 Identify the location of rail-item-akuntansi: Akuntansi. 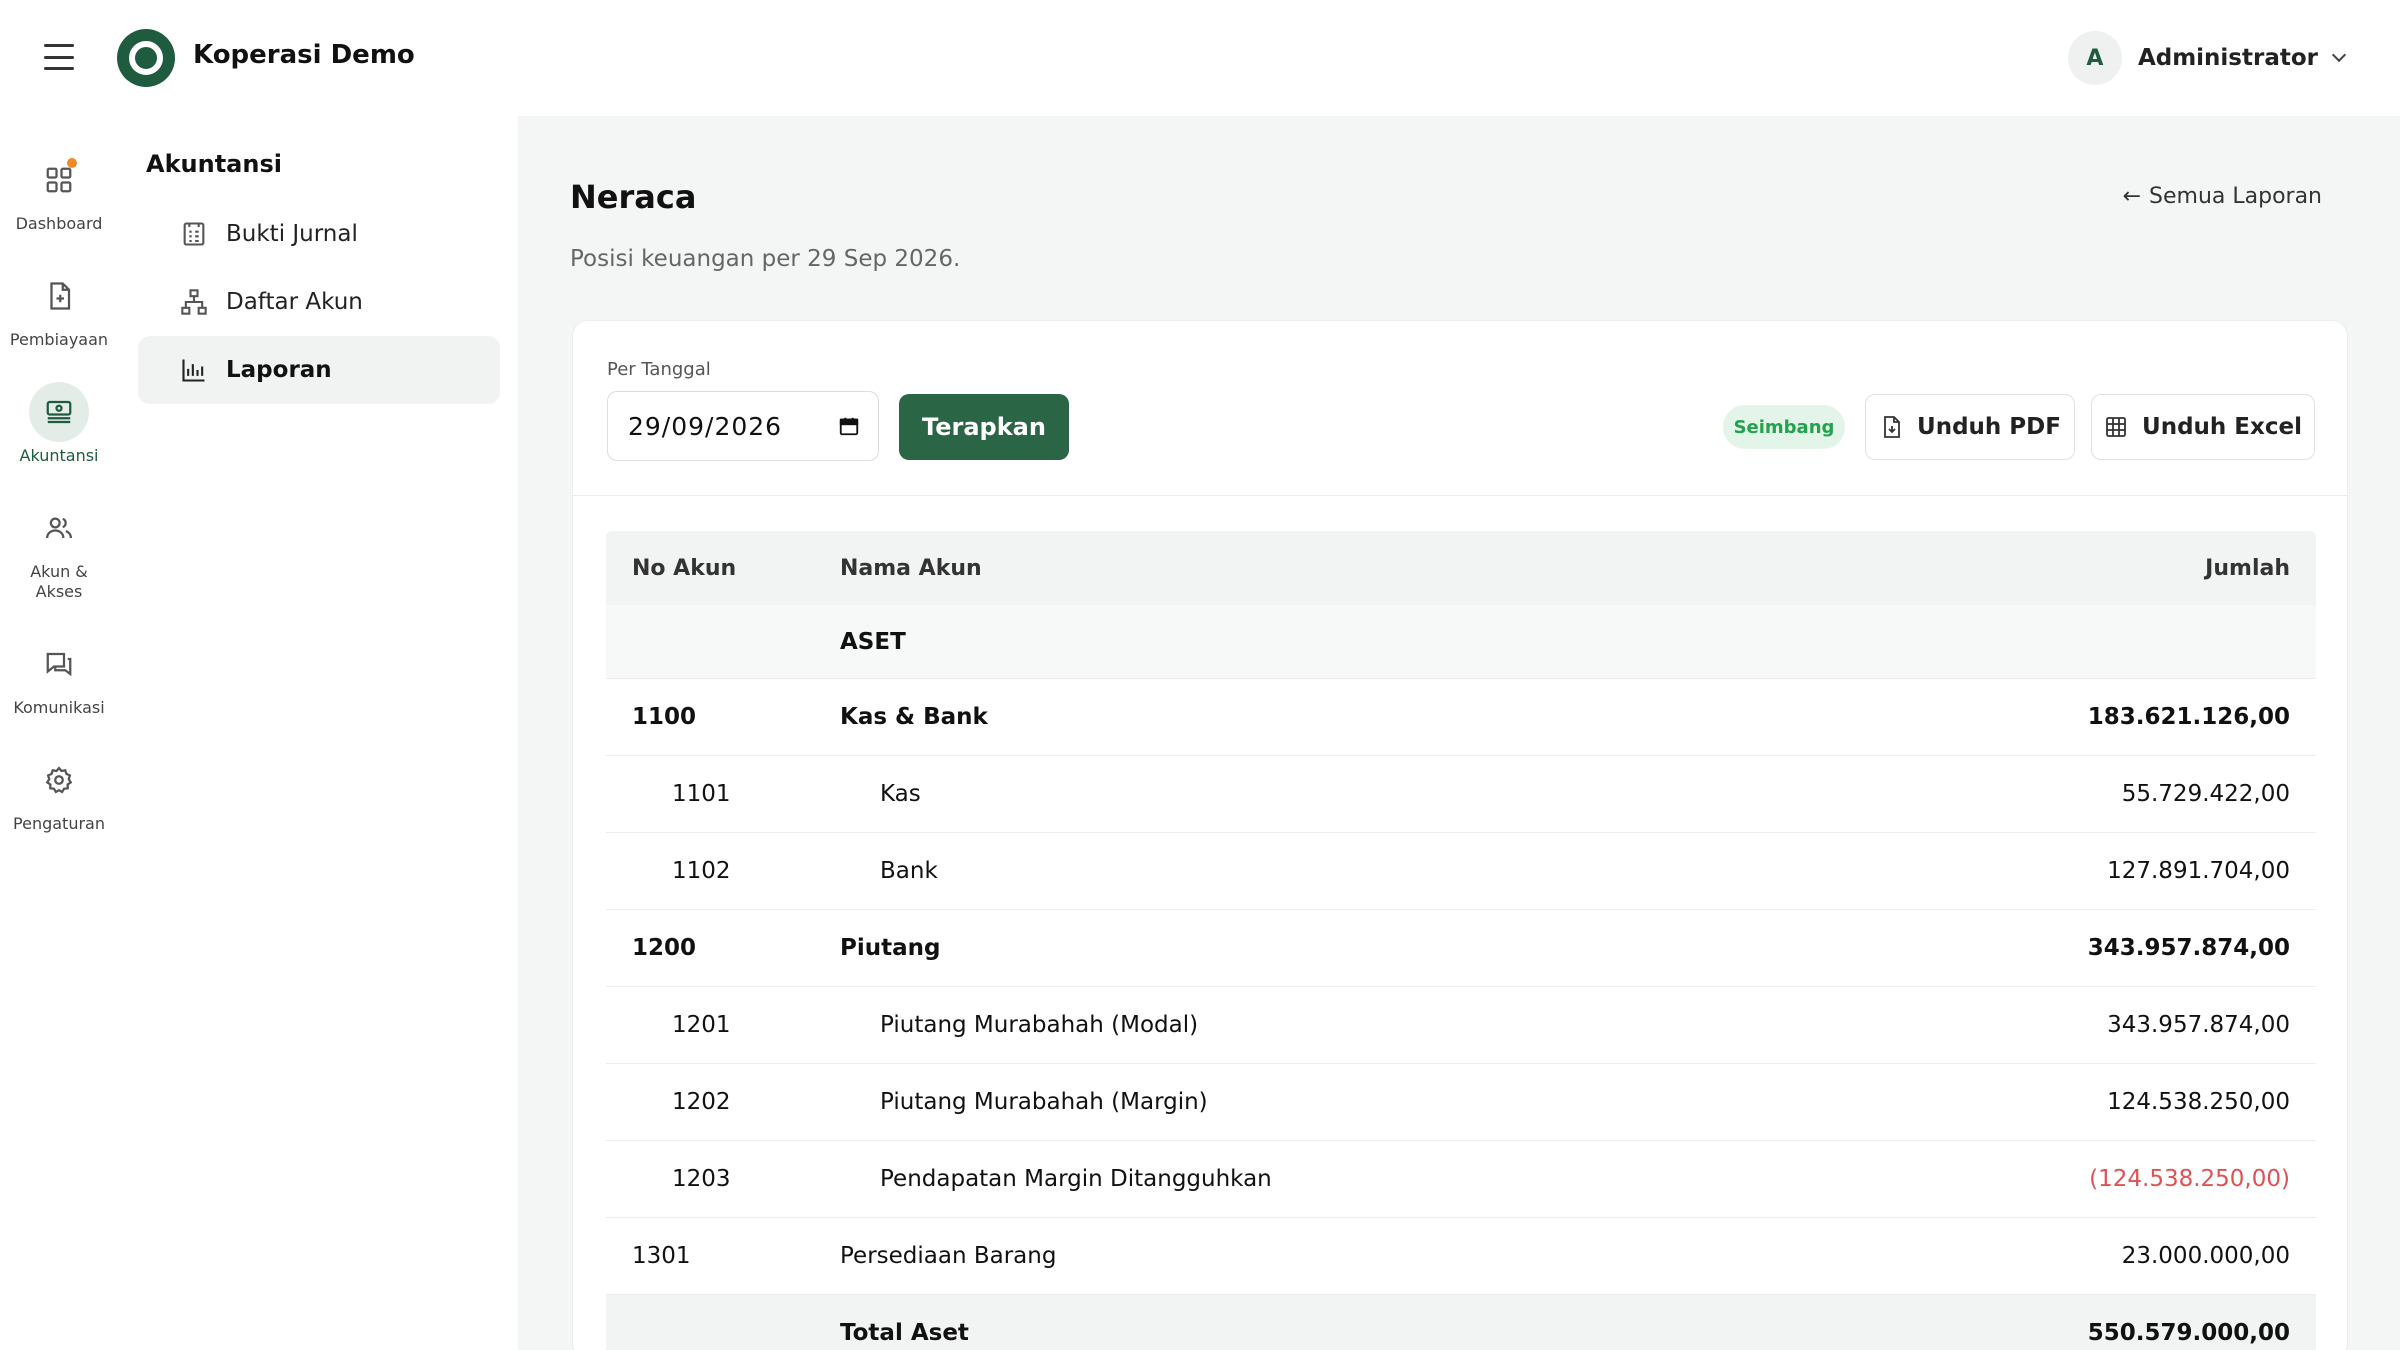
(59, 424).